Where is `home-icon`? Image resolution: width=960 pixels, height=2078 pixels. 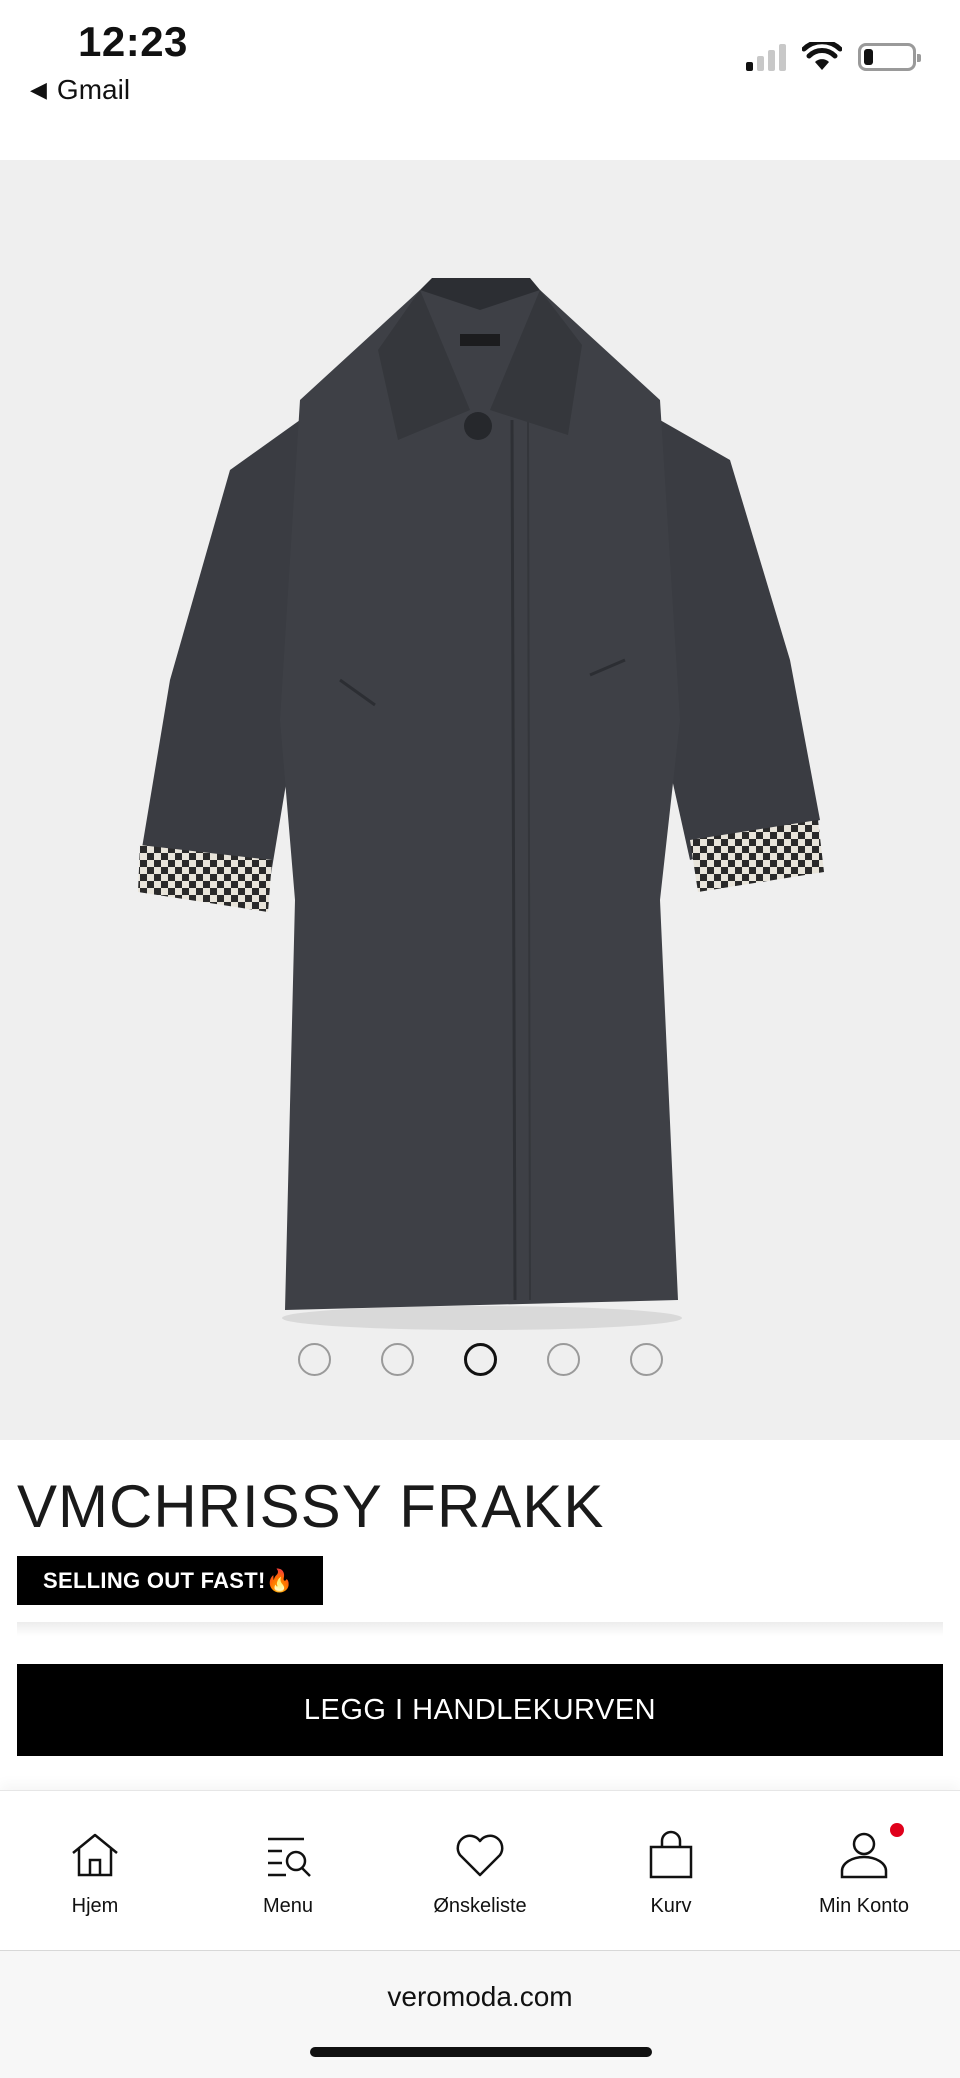 home-icon is located at coordinates (95, 1855).